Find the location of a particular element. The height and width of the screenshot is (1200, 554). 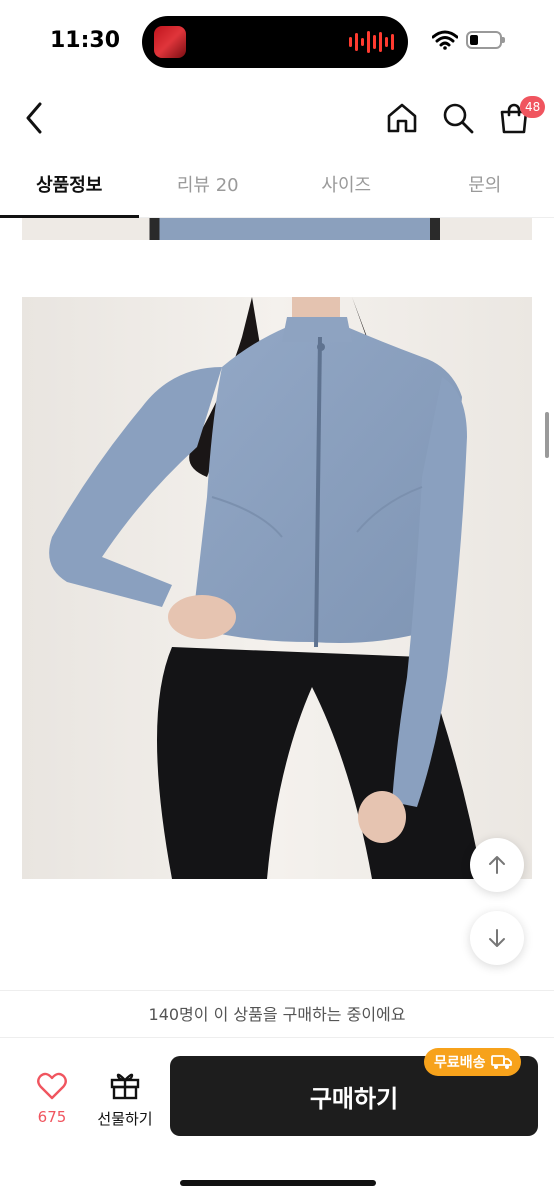

tab-product-info: 상품정보 is located at coordinates (69, 189).